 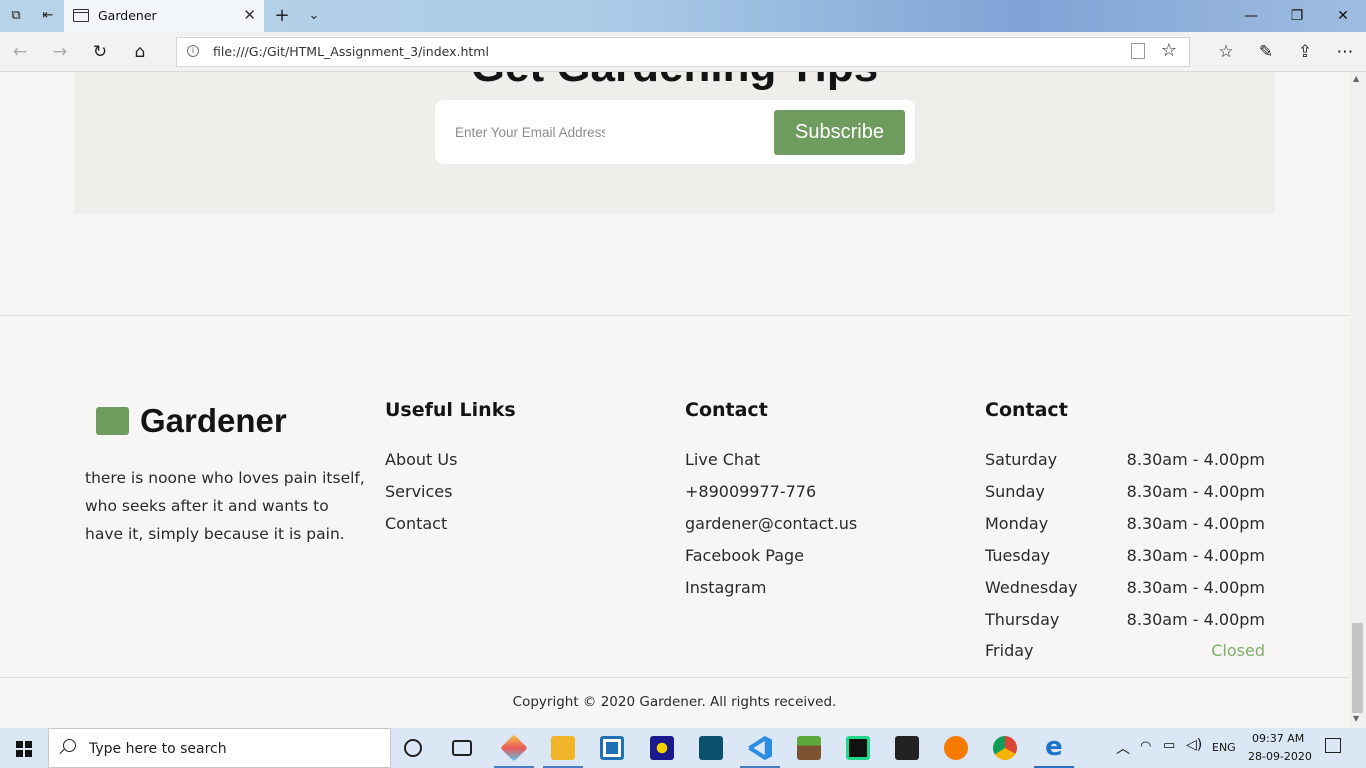 I want to click on hours-day: Saturday, so click(x=1021, y=459).